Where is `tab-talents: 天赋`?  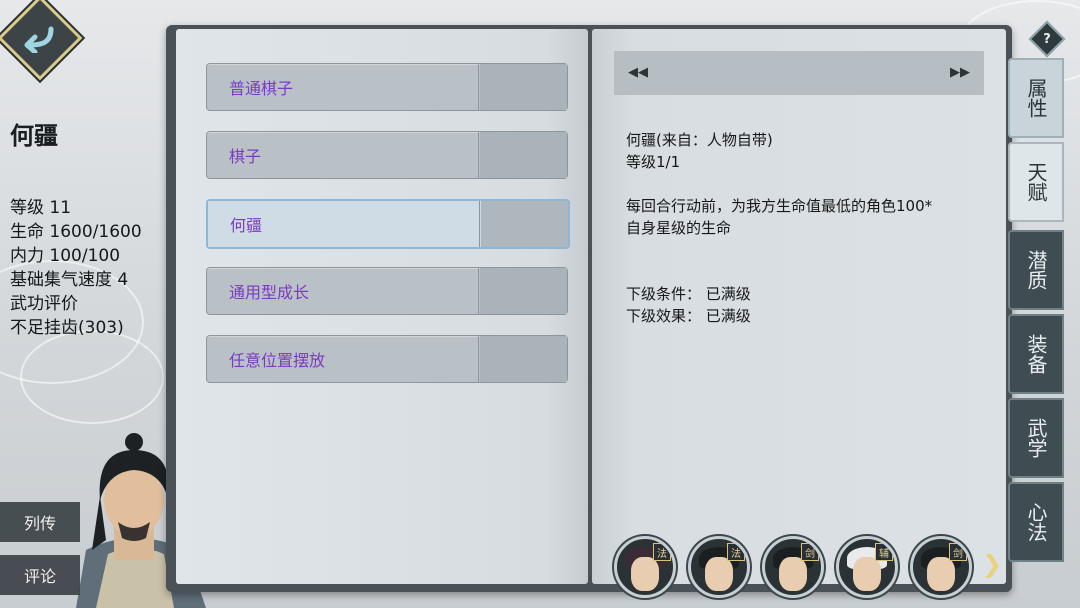
tab-talents: 天赋 is located at coordinates (1036, 182).